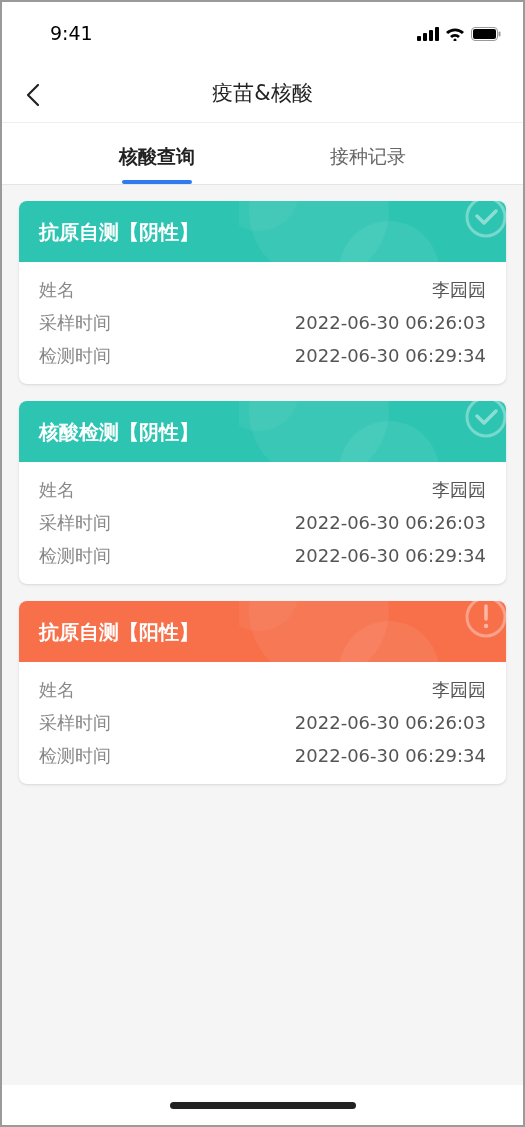 Image resolution: width=525 pixels, height=1127 pixels. I want to click on back-button, so click(33, 95).